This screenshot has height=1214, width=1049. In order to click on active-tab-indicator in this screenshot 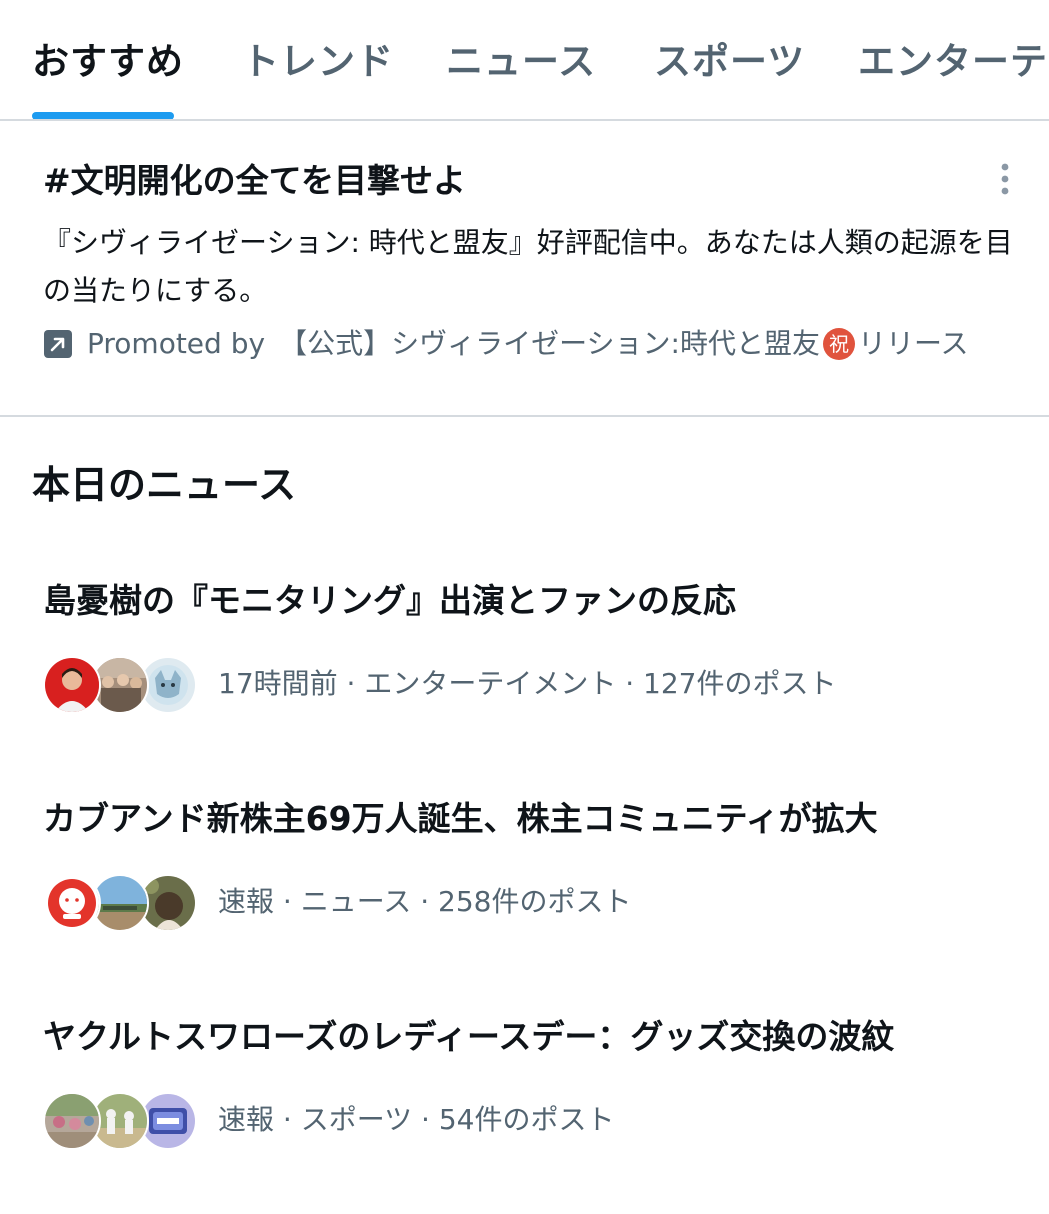, I will do `click(103, 115)`.